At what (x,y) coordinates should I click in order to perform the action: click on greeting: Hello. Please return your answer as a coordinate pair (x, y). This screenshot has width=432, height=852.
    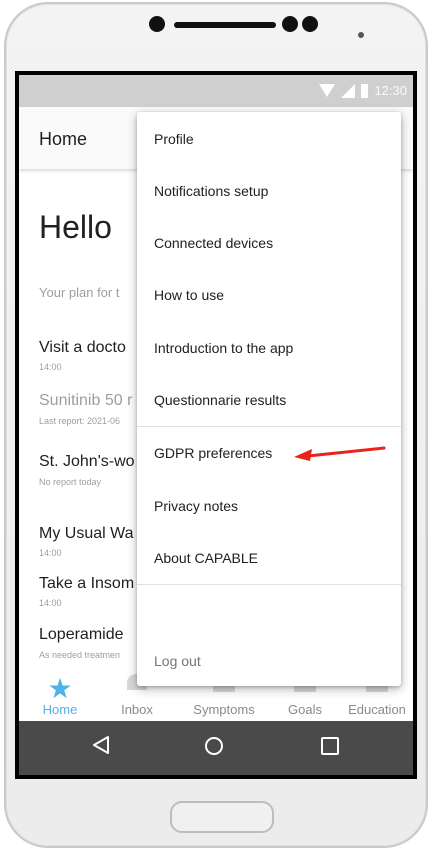
    Looking at the image, I should click on (75, 227).